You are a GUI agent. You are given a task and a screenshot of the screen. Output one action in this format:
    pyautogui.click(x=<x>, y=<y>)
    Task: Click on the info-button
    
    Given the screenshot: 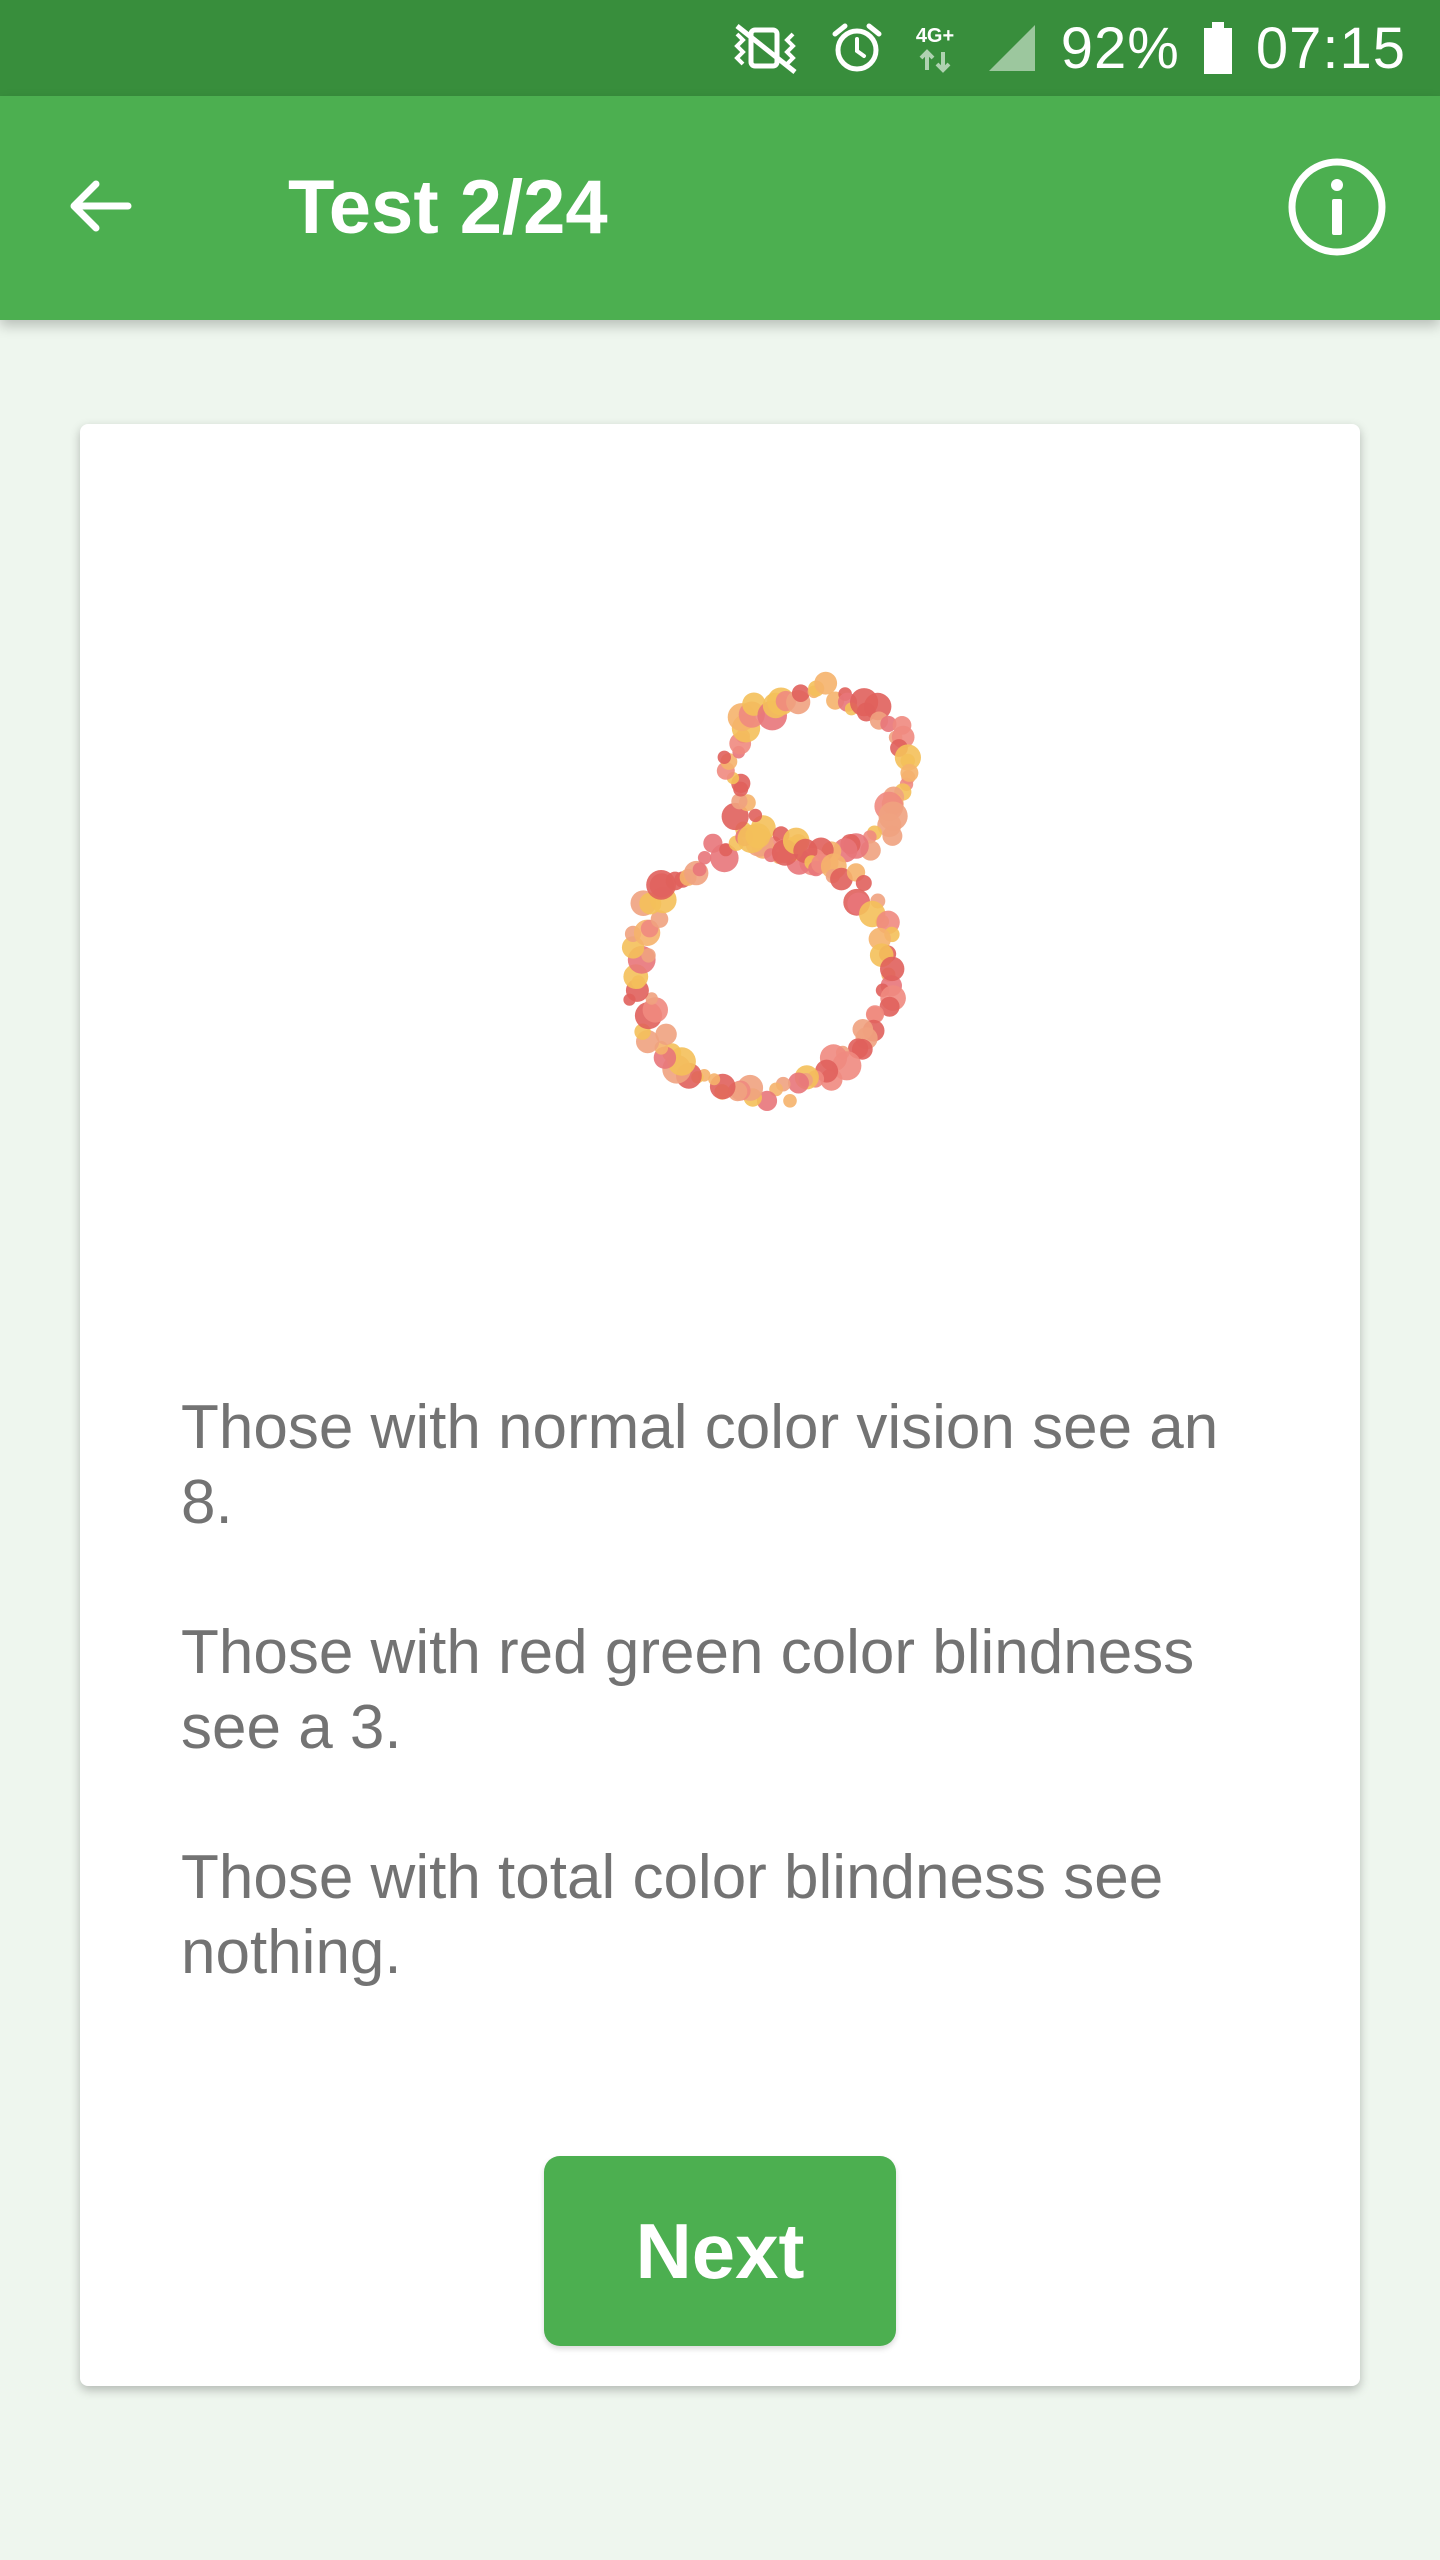 What is the action you would take?
    pyautogui.click(x=1337, y=209)
    